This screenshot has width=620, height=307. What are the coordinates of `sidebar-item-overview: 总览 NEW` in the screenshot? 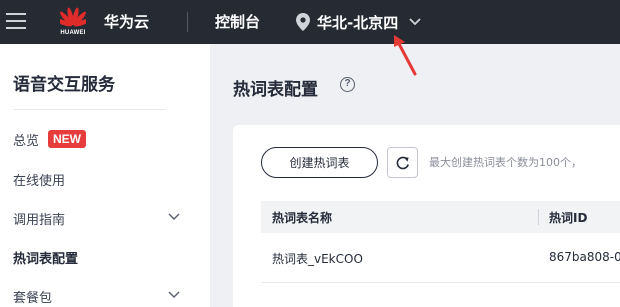 It's located at (100, 139).